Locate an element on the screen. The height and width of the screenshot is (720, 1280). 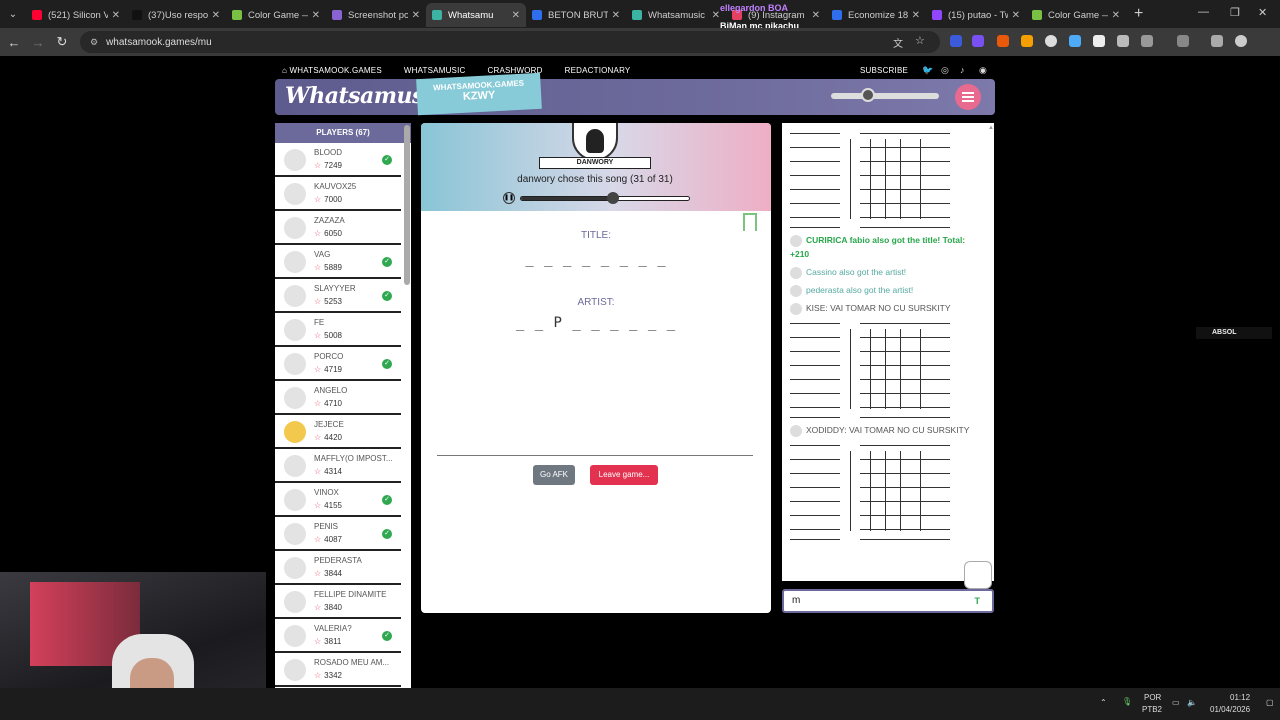
ascii-art is located at coordinates (870, 491).